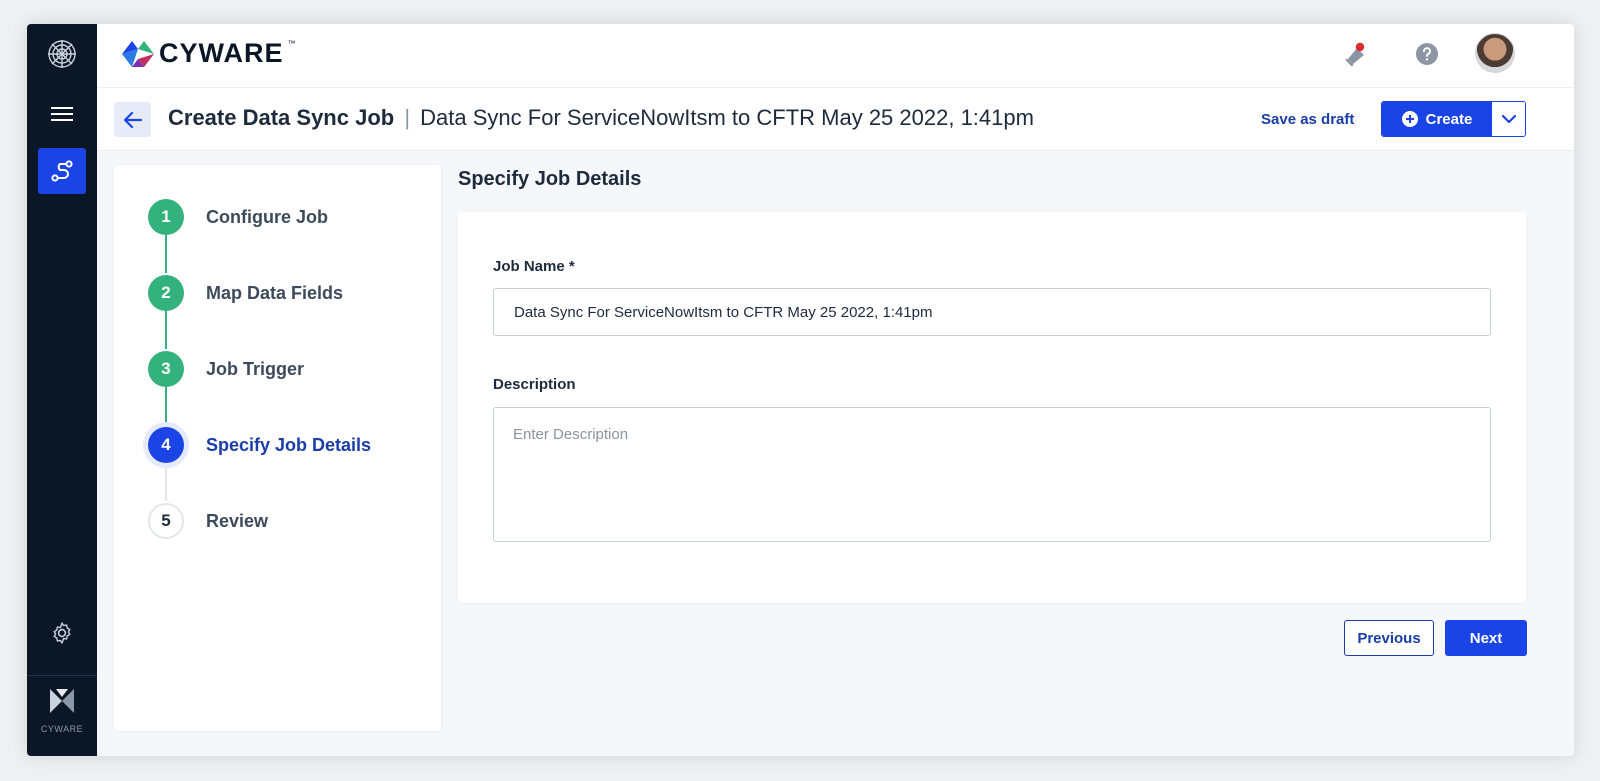 The height and width of the screenshot is (781, 1600). I want to click on create-button: Create, so click(1437, 119).